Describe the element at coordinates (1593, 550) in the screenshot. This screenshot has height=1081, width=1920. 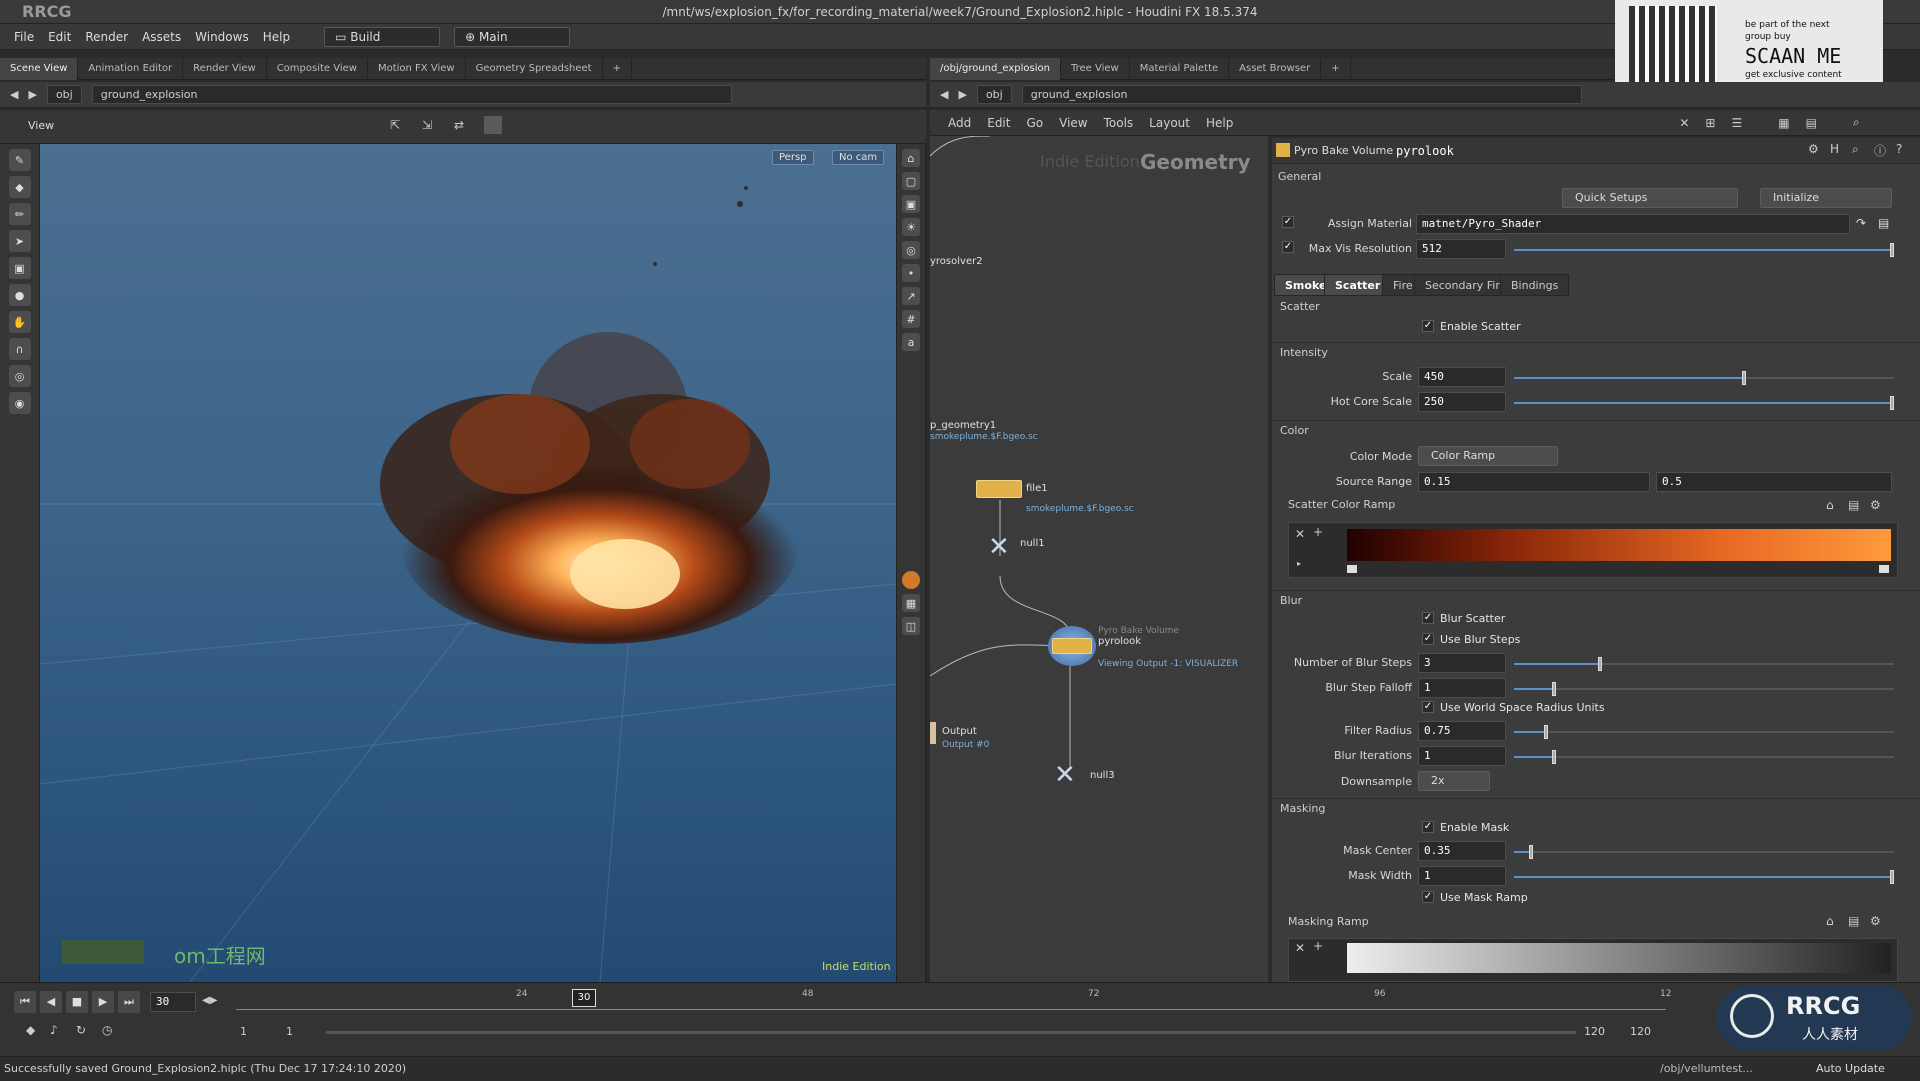
I see `scatter-color-ramp: ✕ + ▸` at that location.